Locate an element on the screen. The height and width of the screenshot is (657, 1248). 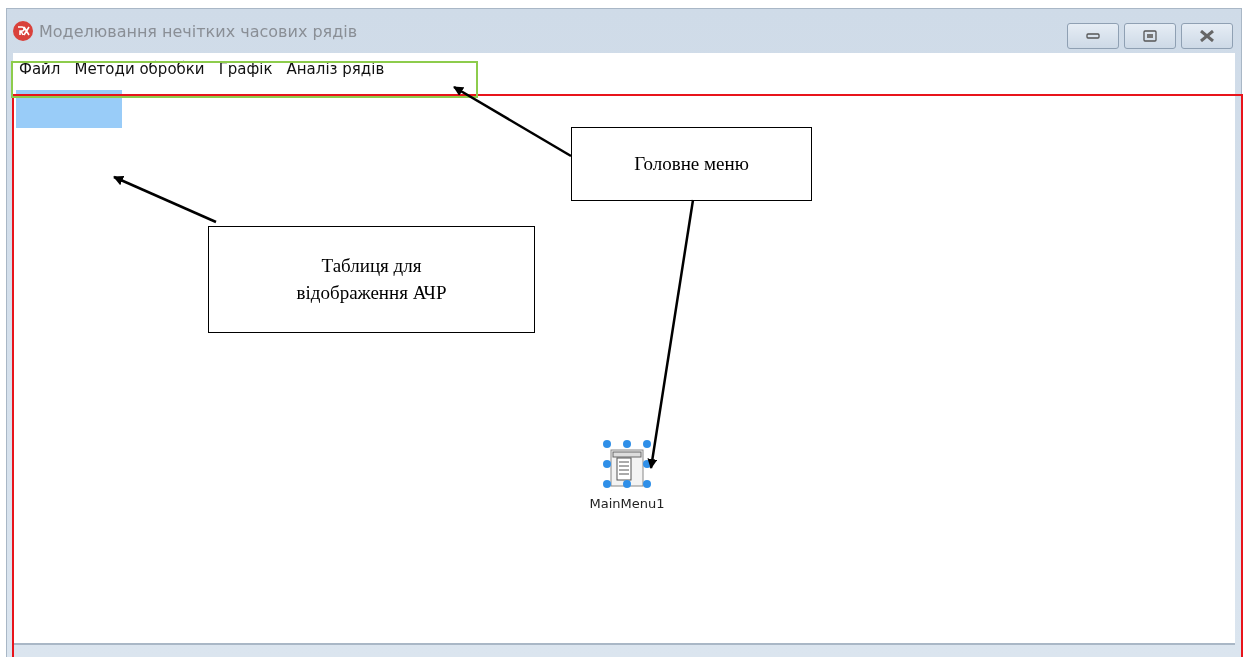
minimize-button is located at coordinates (1093, 36).